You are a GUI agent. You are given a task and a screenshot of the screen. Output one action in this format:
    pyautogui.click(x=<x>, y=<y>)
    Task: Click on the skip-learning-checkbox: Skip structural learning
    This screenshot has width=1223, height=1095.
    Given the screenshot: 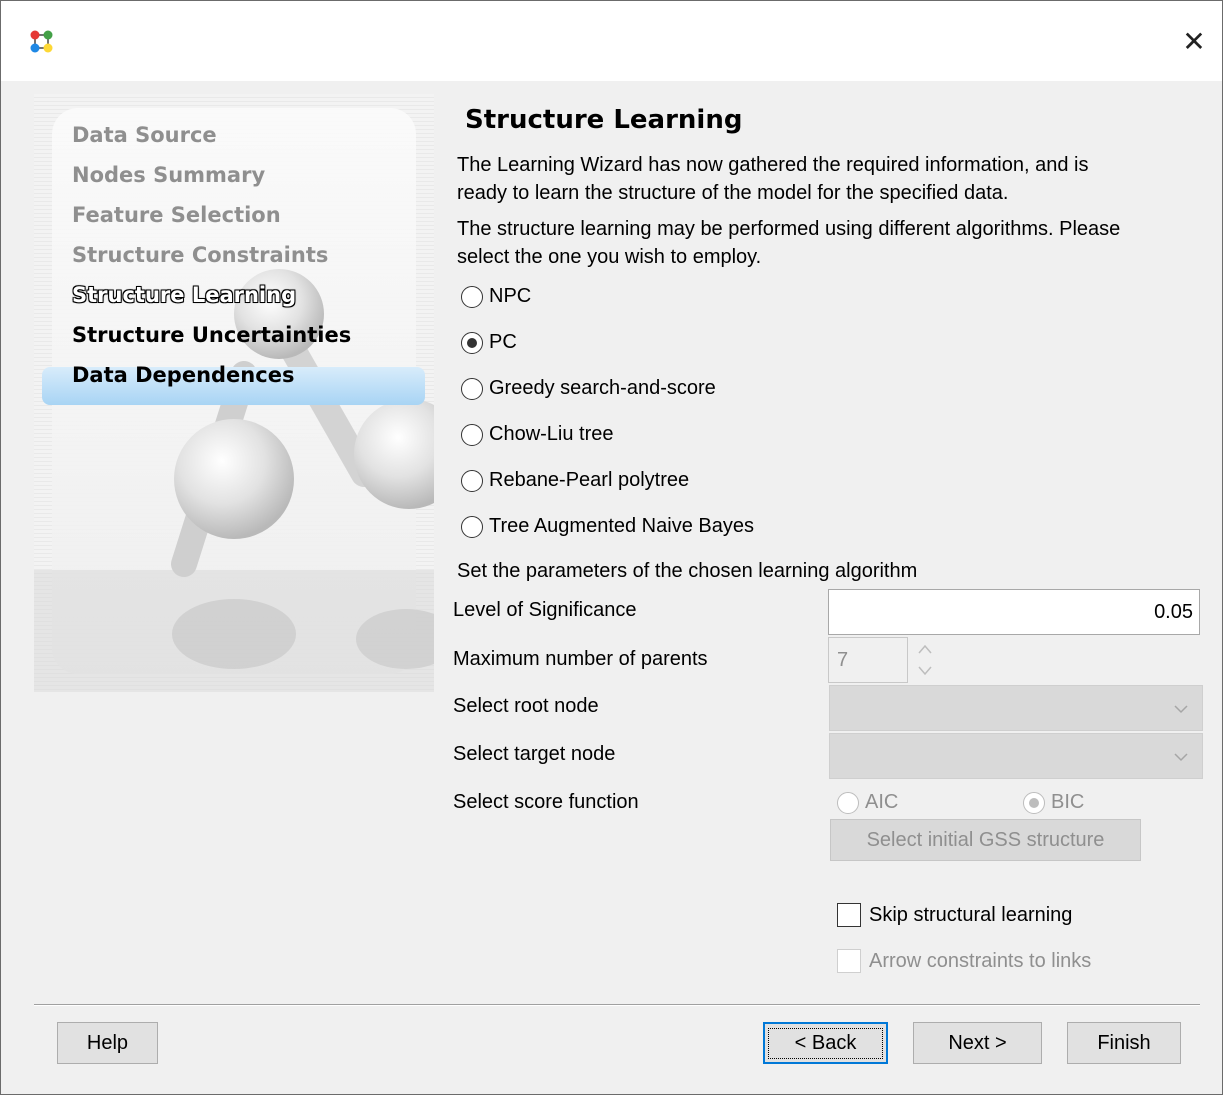 What is the action you would take?
    pyautogui.click(x=954, y=915)
    